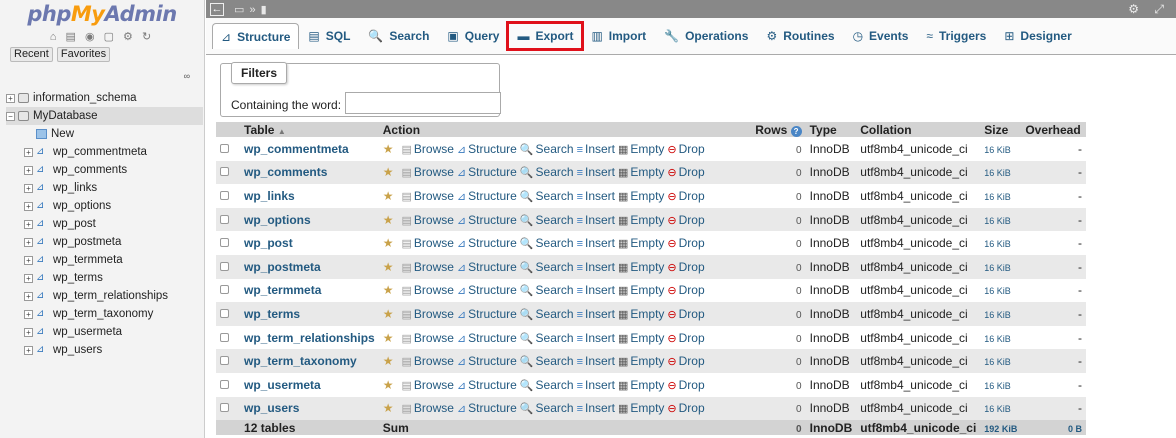 The width and height of the screenshot is (1176, 438). Describe the element at coordinates (104, 350) in the screenshot. I see `tree-table-wp_users: + ⊿ wp_users` at that location.